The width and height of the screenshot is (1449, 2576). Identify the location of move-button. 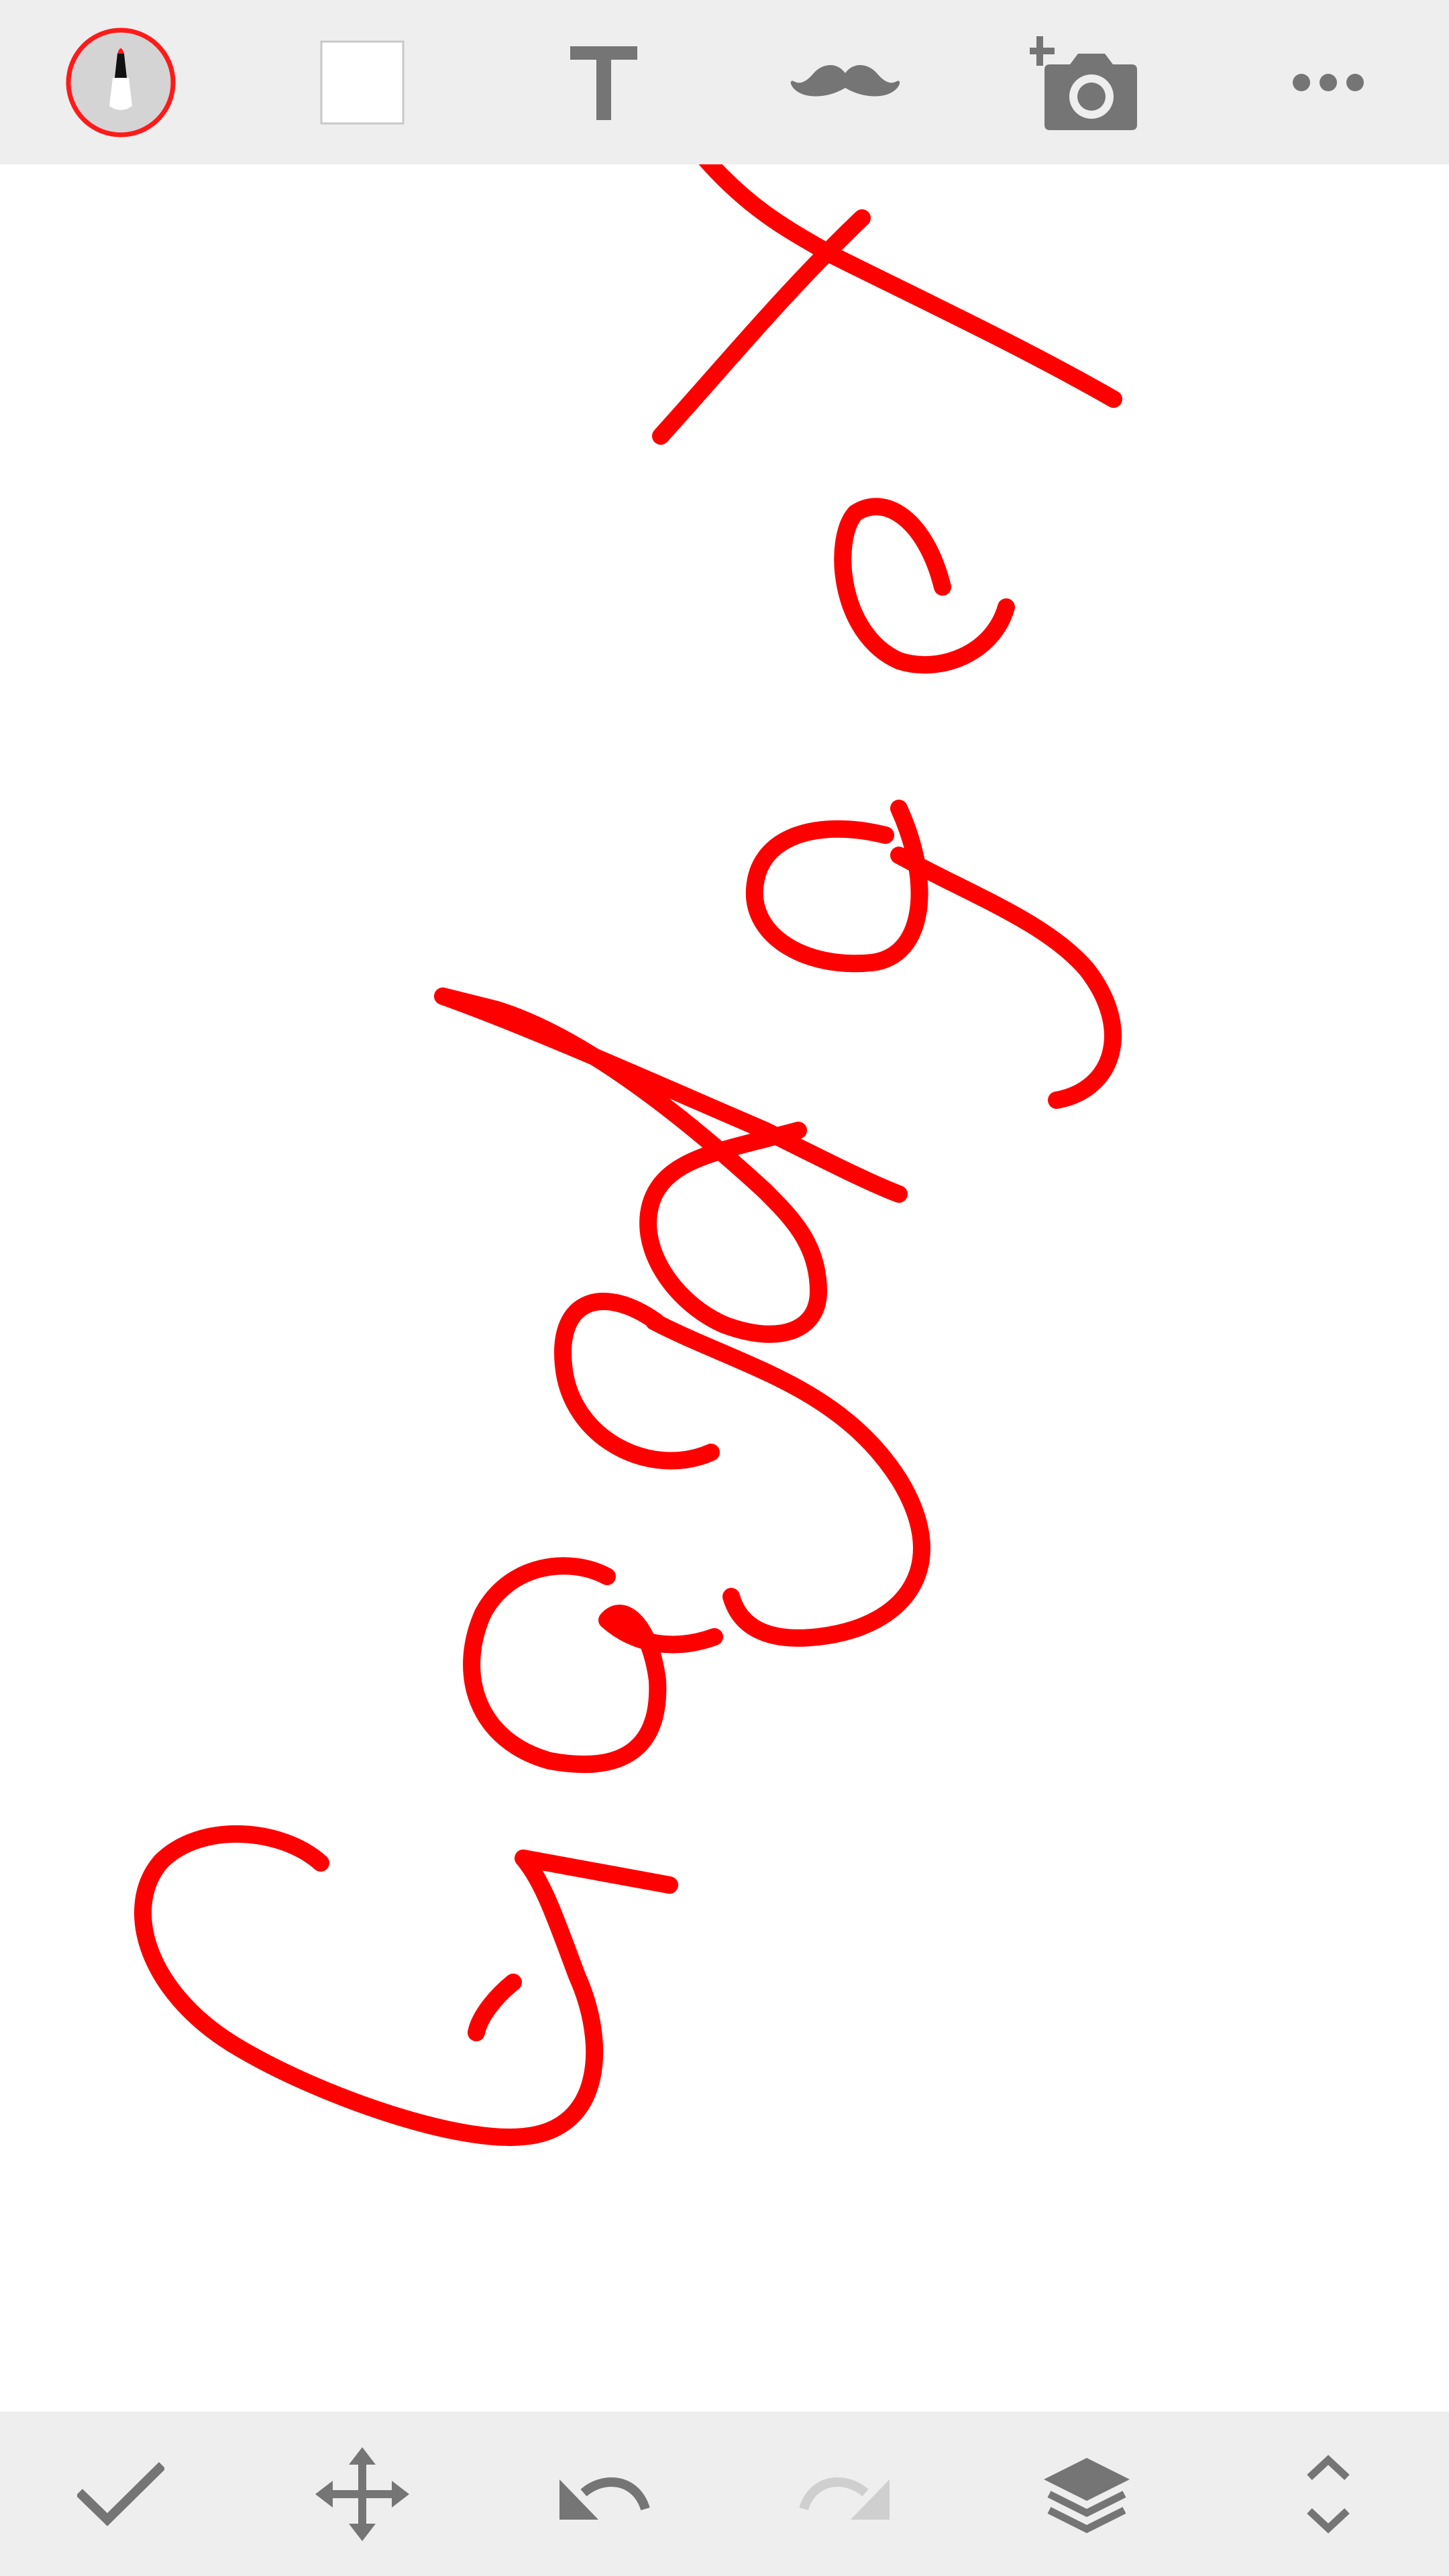
(362, 2494).